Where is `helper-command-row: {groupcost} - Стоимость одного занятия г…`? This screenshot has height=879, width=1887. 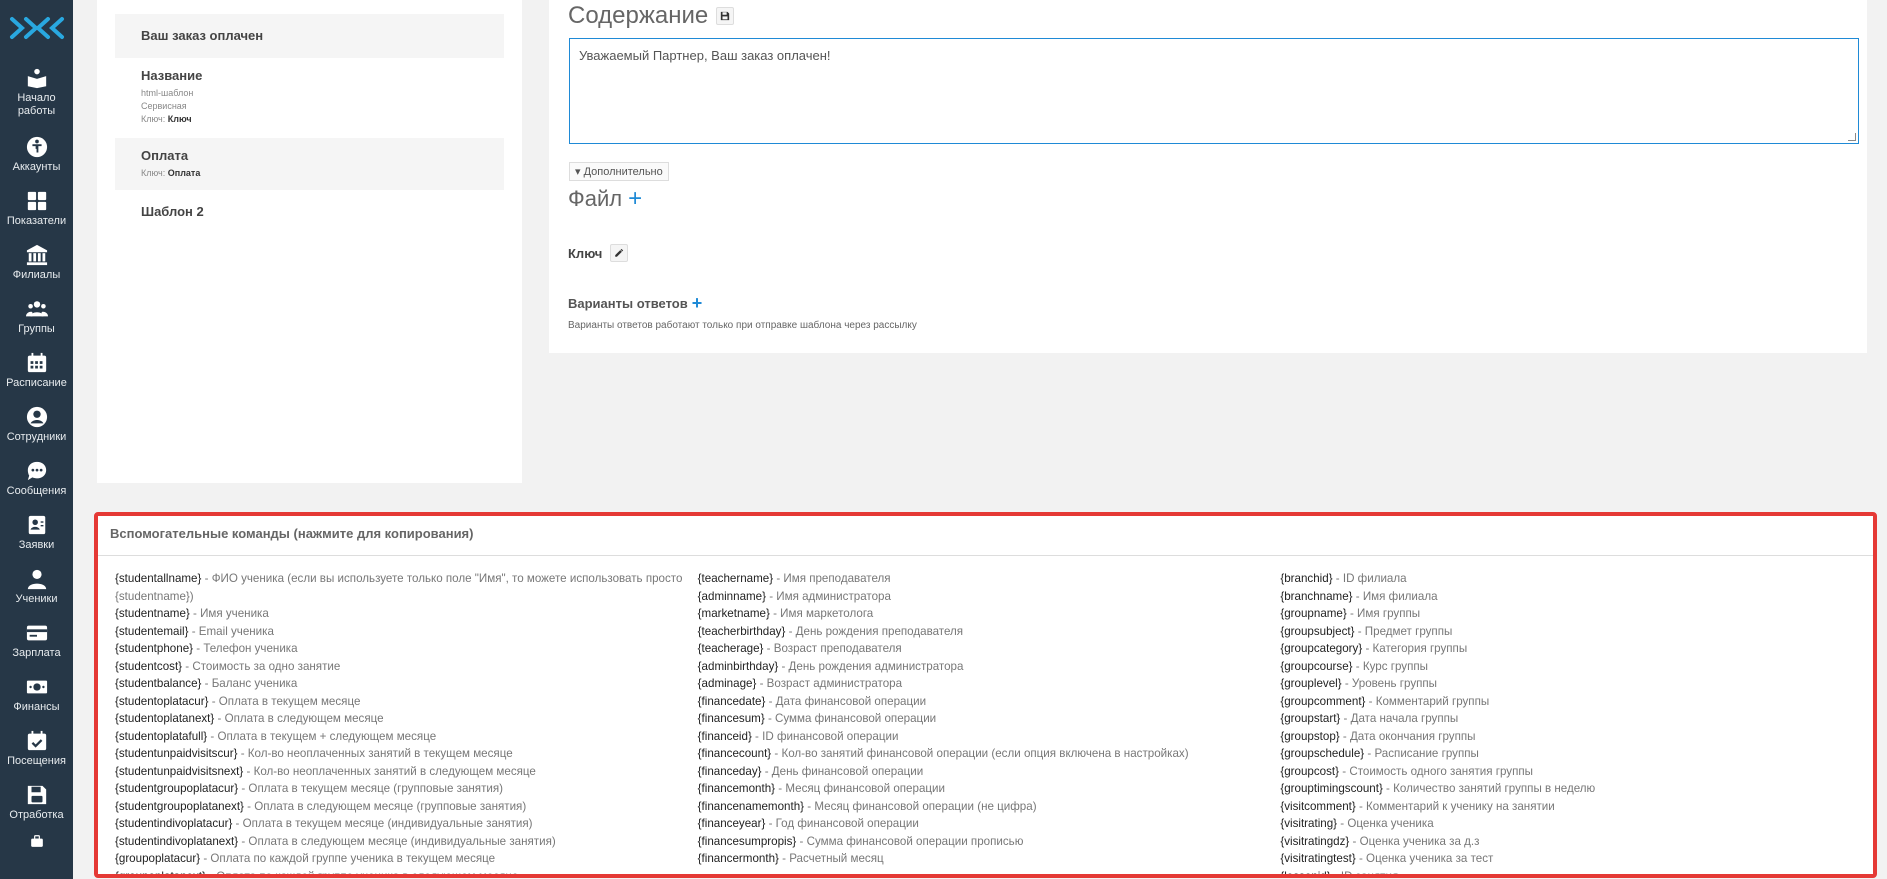
helper-command-row: {groupcost} - Стоимость одного занятия г… is located at coordinates (1571, 772).